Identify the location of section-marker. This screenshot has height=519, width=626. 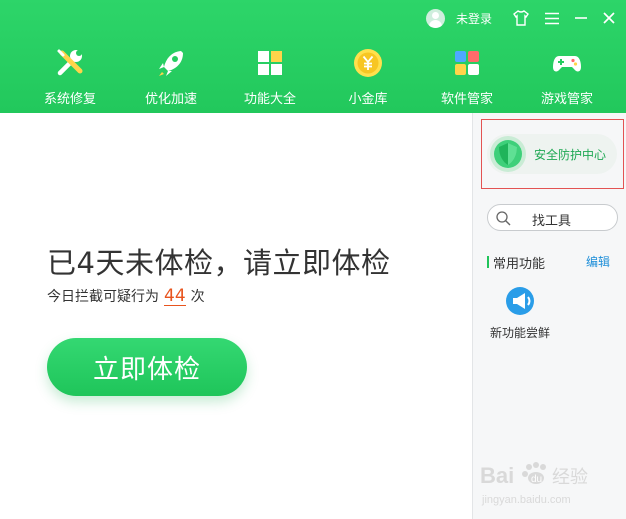
(488, 262).